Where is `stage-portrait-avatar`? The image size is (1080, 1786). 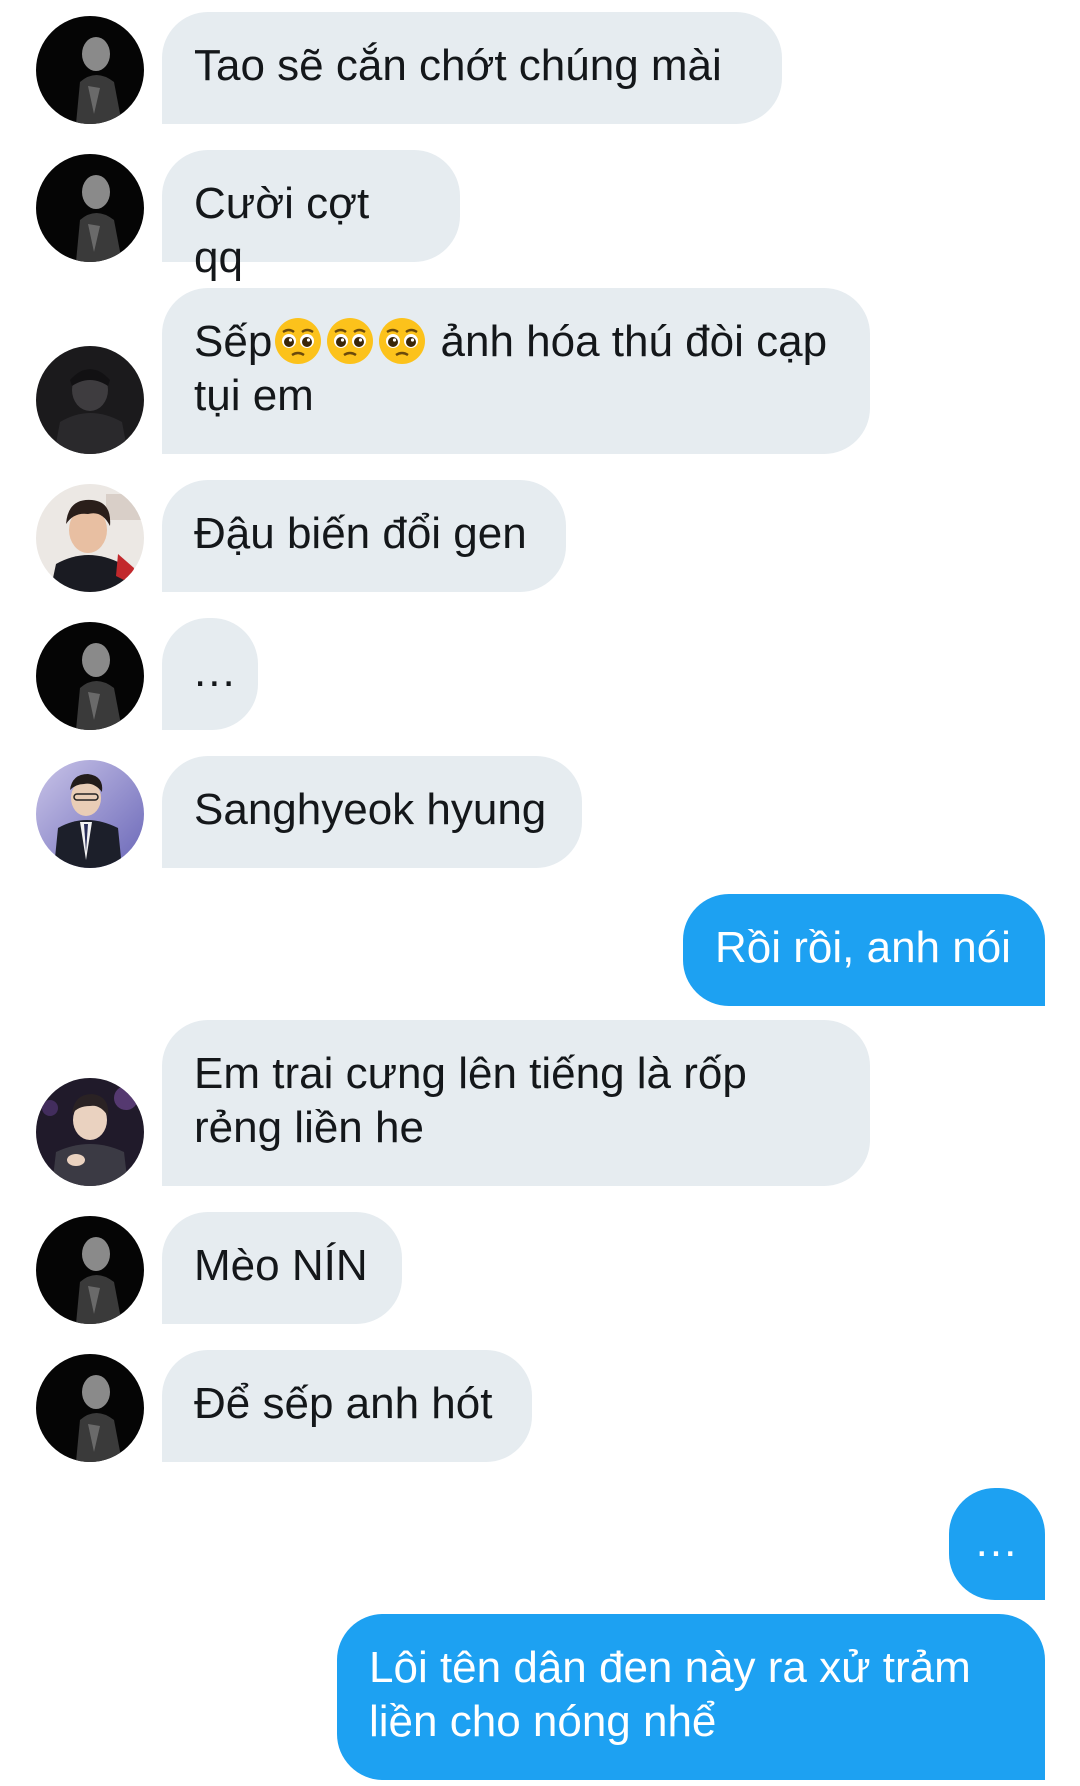 stage-portrait-avatar is located at coordinates (90, 1132).